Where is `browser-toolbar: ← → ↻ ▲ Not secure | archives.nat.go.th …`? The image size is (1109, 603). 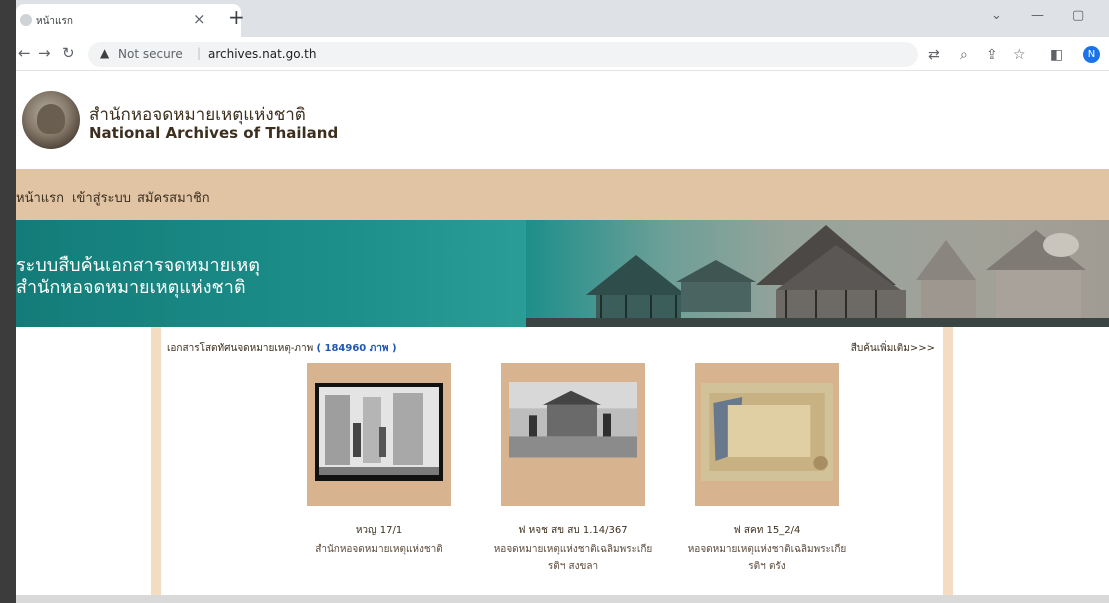 browser-toolbar: ← → ↻ ▲ Not secure | archives.nat.go.th … is located at coordinates (562, 54).